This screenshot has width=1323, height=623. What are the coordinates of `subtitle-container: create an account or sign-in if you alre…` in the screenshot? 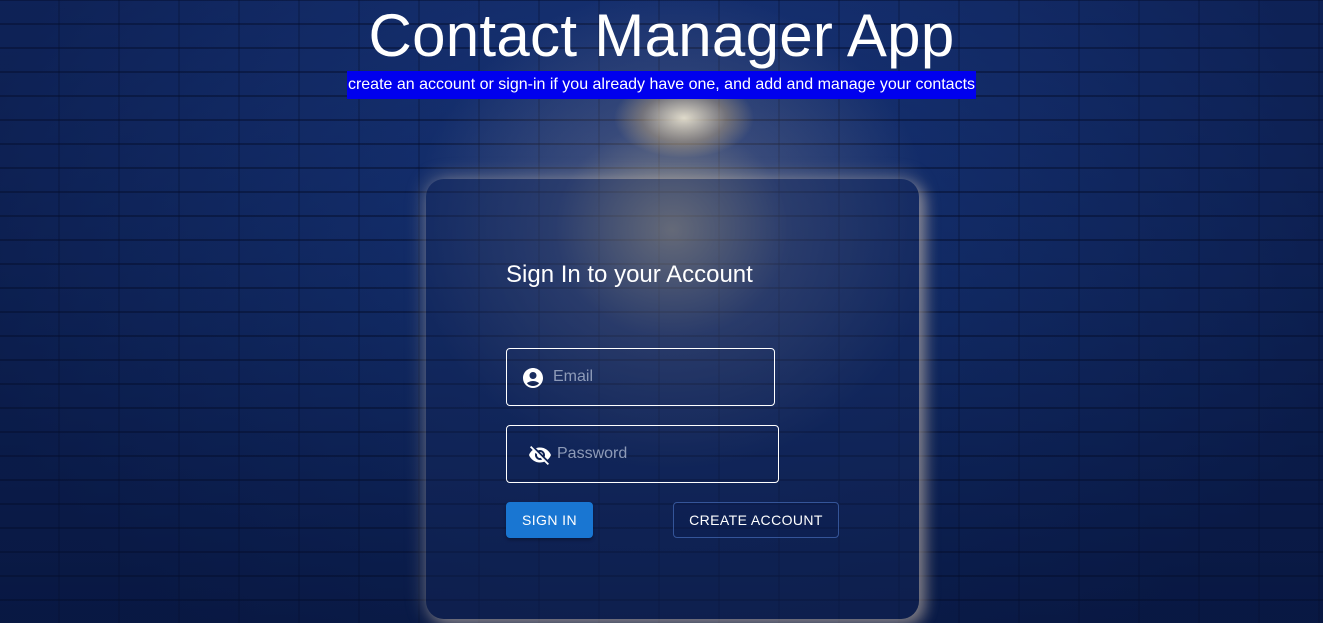 It's located at (661, 85).